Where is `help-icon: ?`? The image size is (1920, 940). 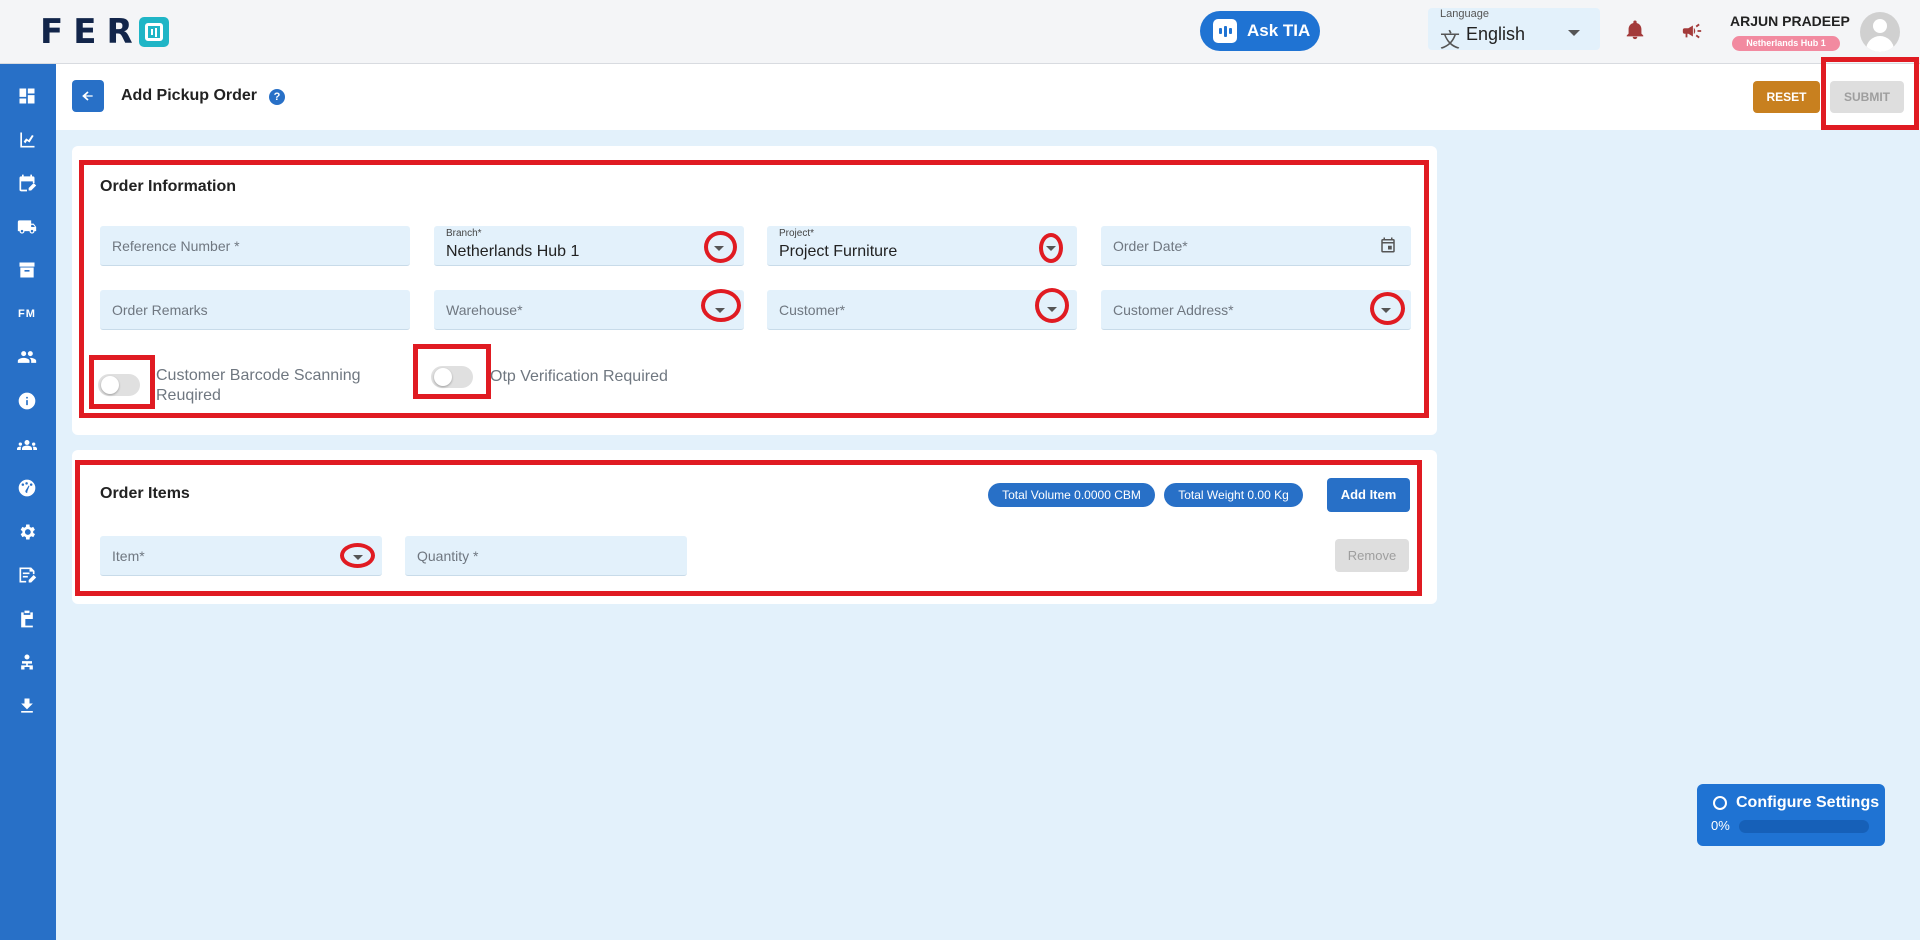
help-icon: ? is located at coordinates (277, 97).